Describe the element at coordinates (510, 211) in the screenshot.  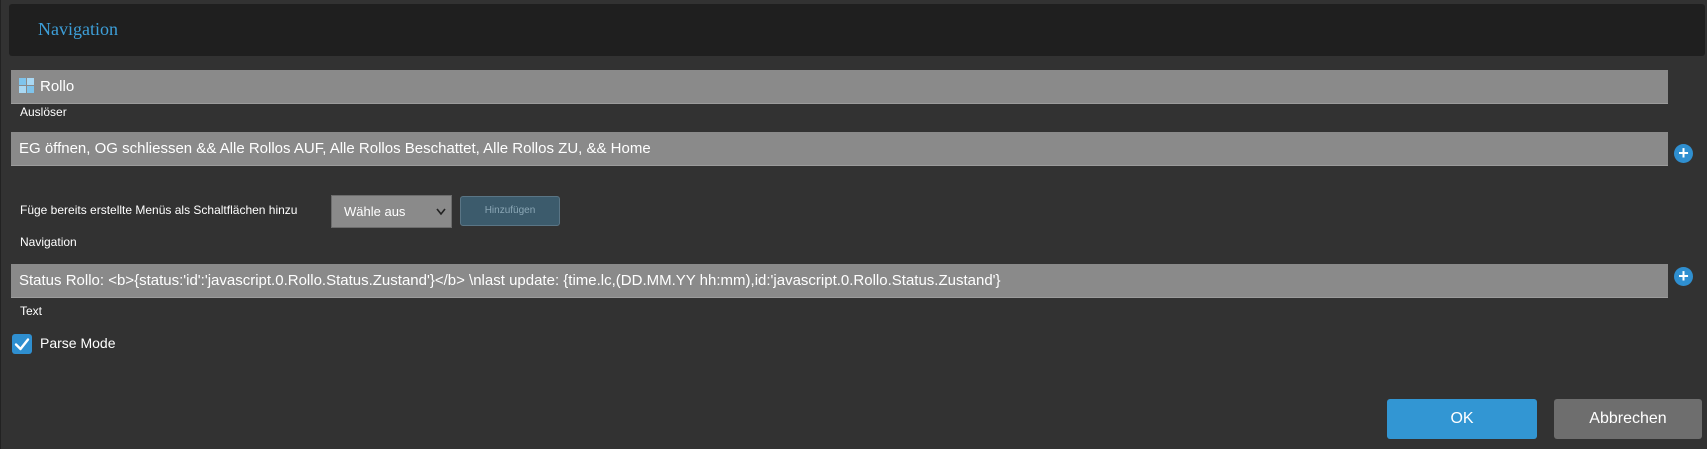
I see `add-menu-button: Hinzufügen` at that location.